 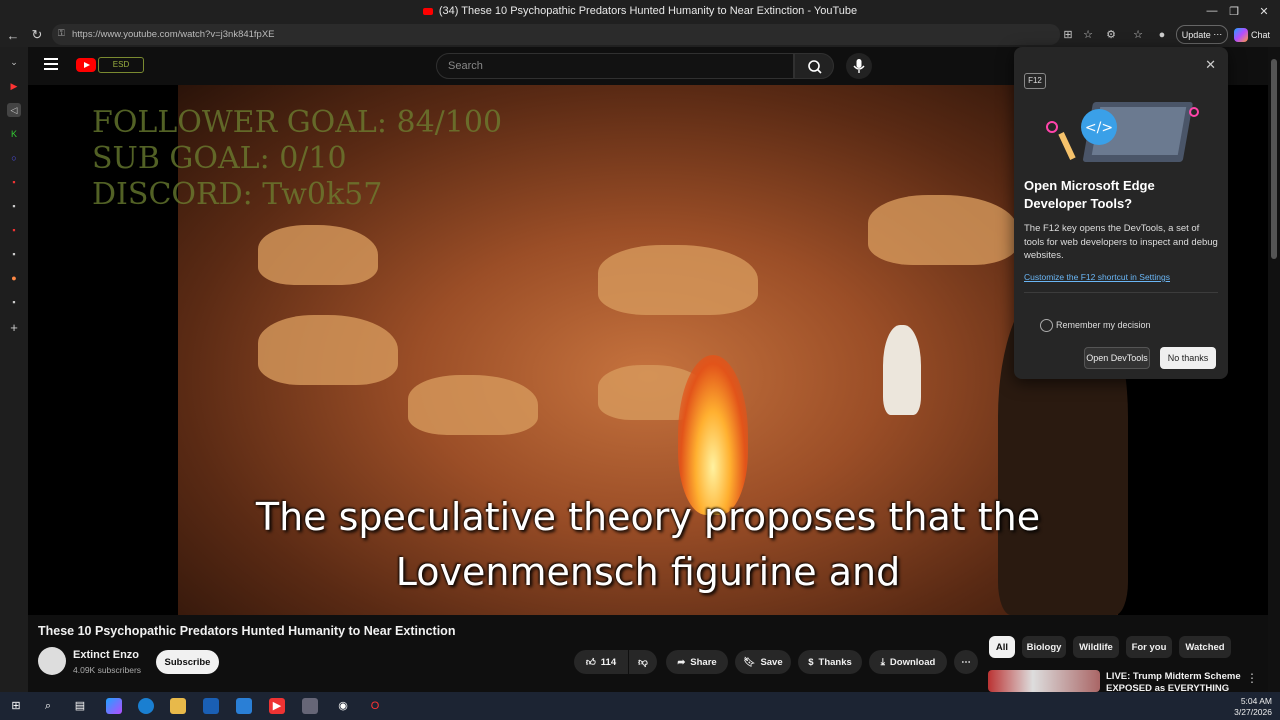 I want to click on scrollbar-thumb, so click(x=1274, y=159).